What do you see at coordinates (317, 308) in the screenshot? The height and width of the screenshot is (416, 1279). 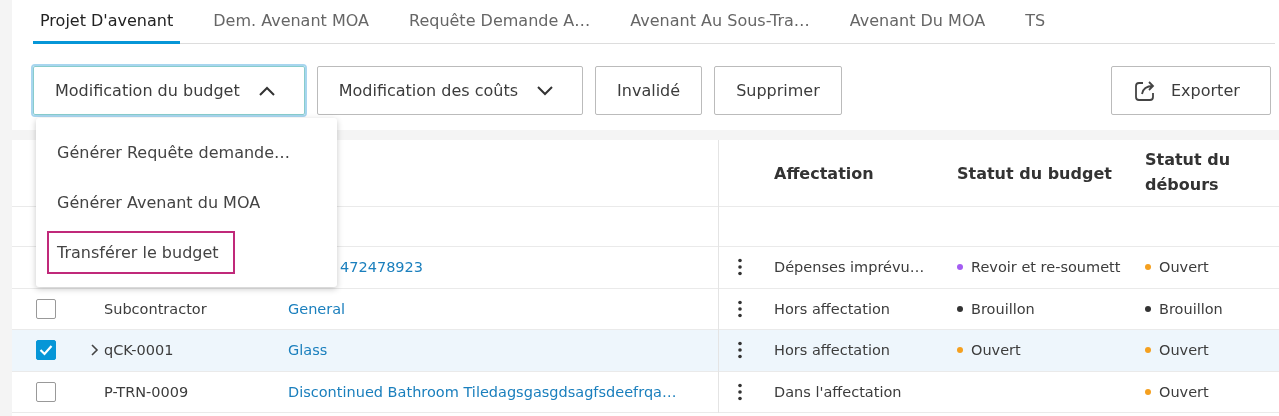 I see `link: General` at bounding box center [317, 308].